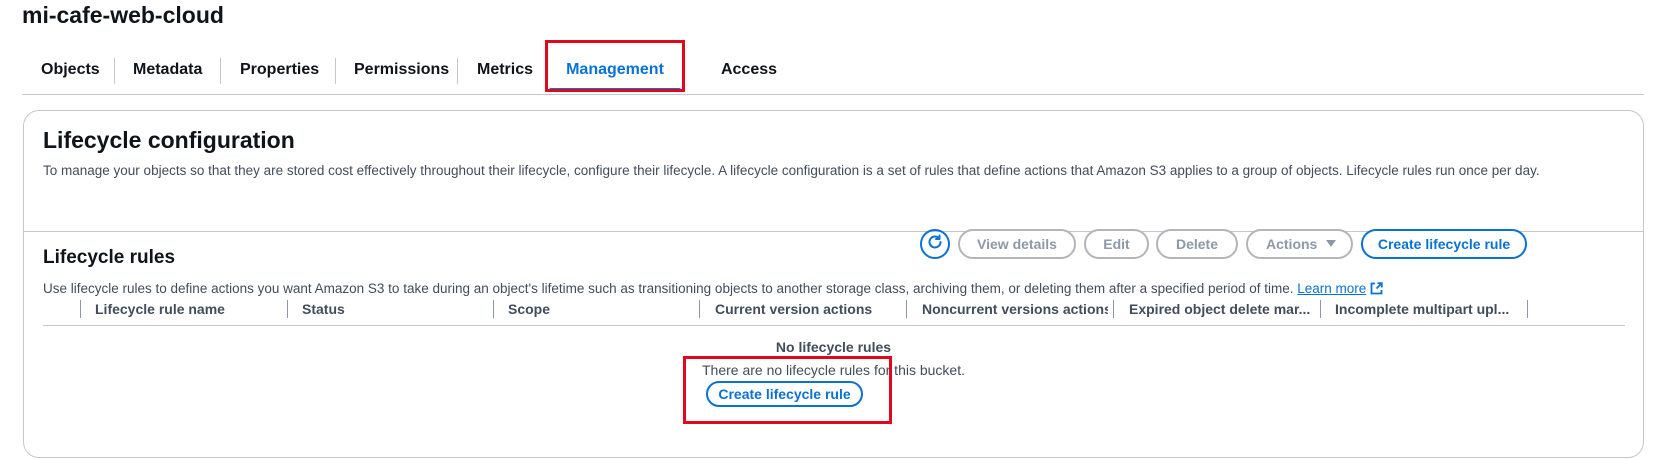  I want to click on refresh-icon, so click(935, 244).